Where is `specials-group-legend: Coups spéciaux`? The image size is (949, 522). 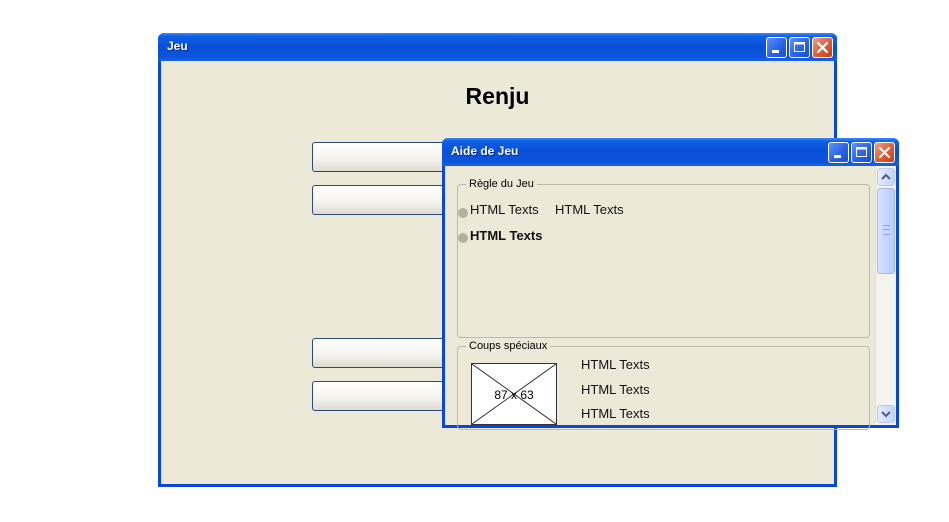
specials-group-legend: Coups spéciaux is located at coordinates (508, 346).